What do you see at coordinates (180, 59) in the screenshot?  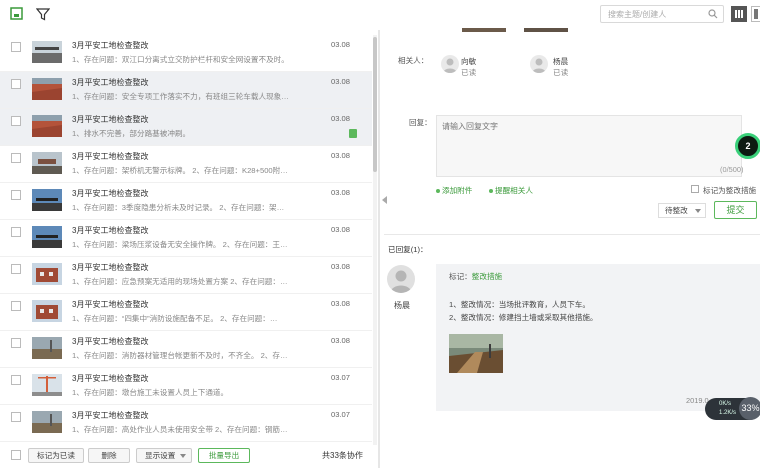 I see `row-description: 1、存在问题：双江口分离式立交防护栏杆和安全网设置不及时。` at bounding box center [180, 59].